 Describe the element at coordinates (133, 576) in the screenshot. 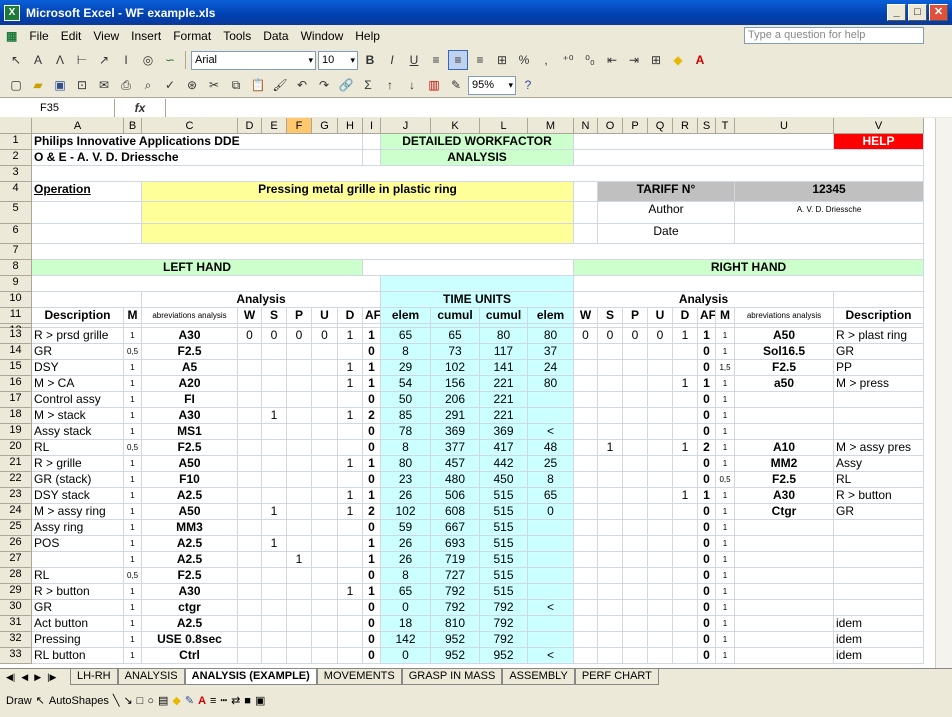

I see `cell-b-28: 0,5` at that location.